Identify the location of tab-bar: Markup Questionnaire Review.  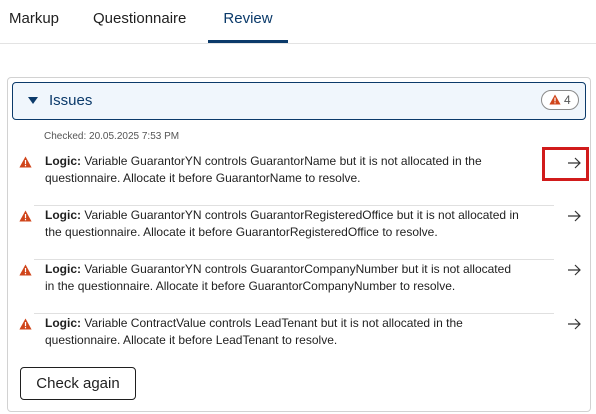
(298, 22).